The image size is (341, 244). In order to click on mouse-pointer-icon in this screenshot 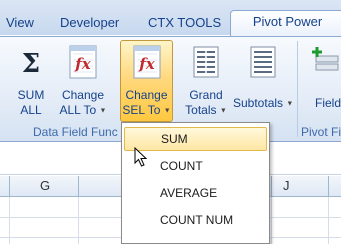, I will do `click(141, 157)`.